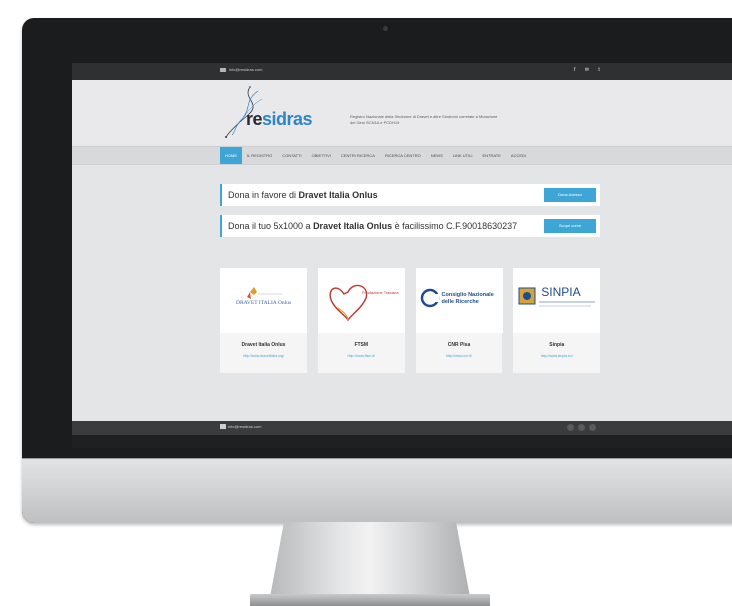  I want to click on twitter-icon, so click(592, 427).